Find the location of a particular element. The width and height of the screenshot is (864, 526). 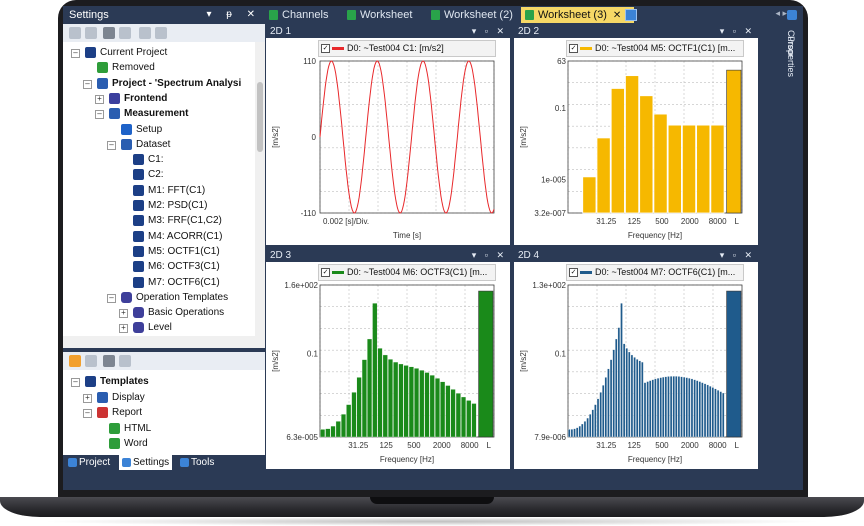

tree-item: Project - 'Spectrum Analysi is located at coordinates (176, 83).